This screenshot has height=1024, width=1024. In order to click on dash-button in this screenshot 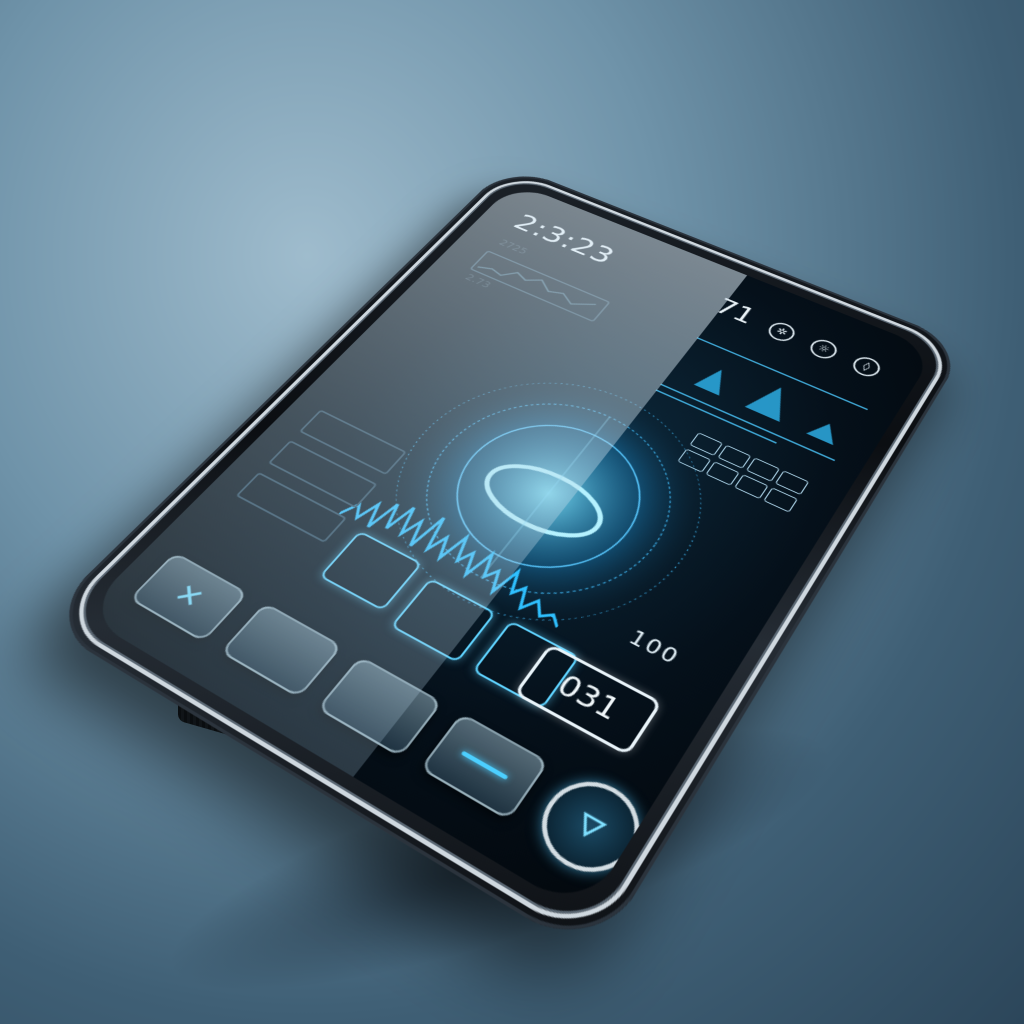, I will do `click(484, 767)`.